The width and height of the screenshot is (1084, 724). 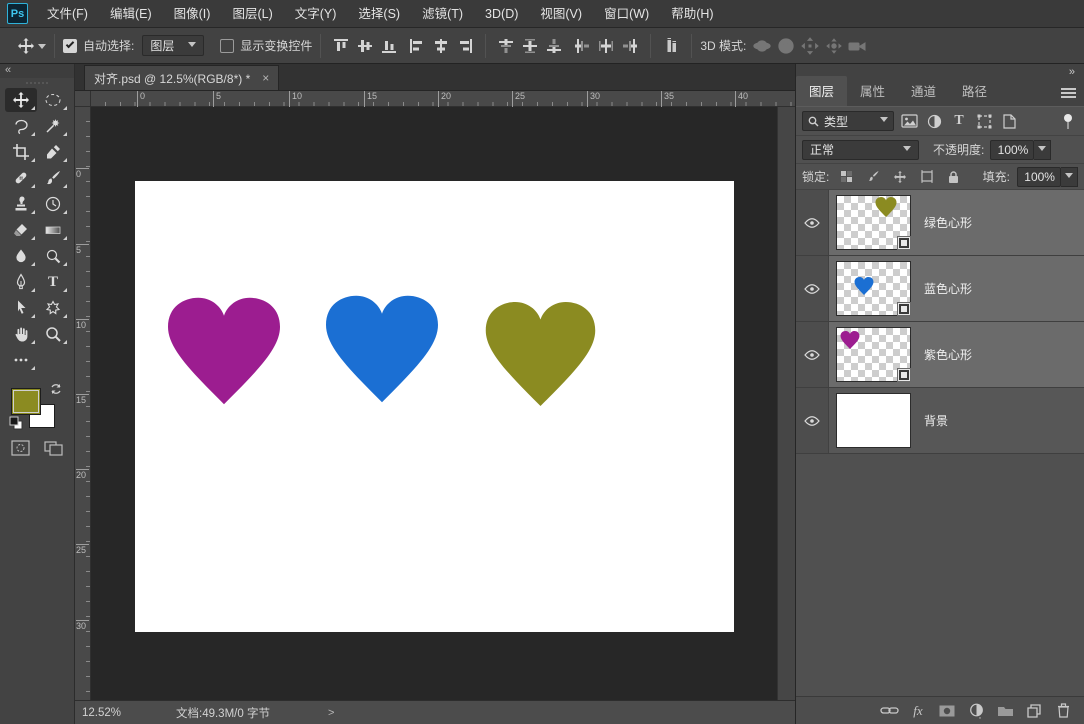 What do you see at coordinates (316, 14) in the screenshot?
I see `menu-type: 文字(Y)` at bounding box center [316, 14].